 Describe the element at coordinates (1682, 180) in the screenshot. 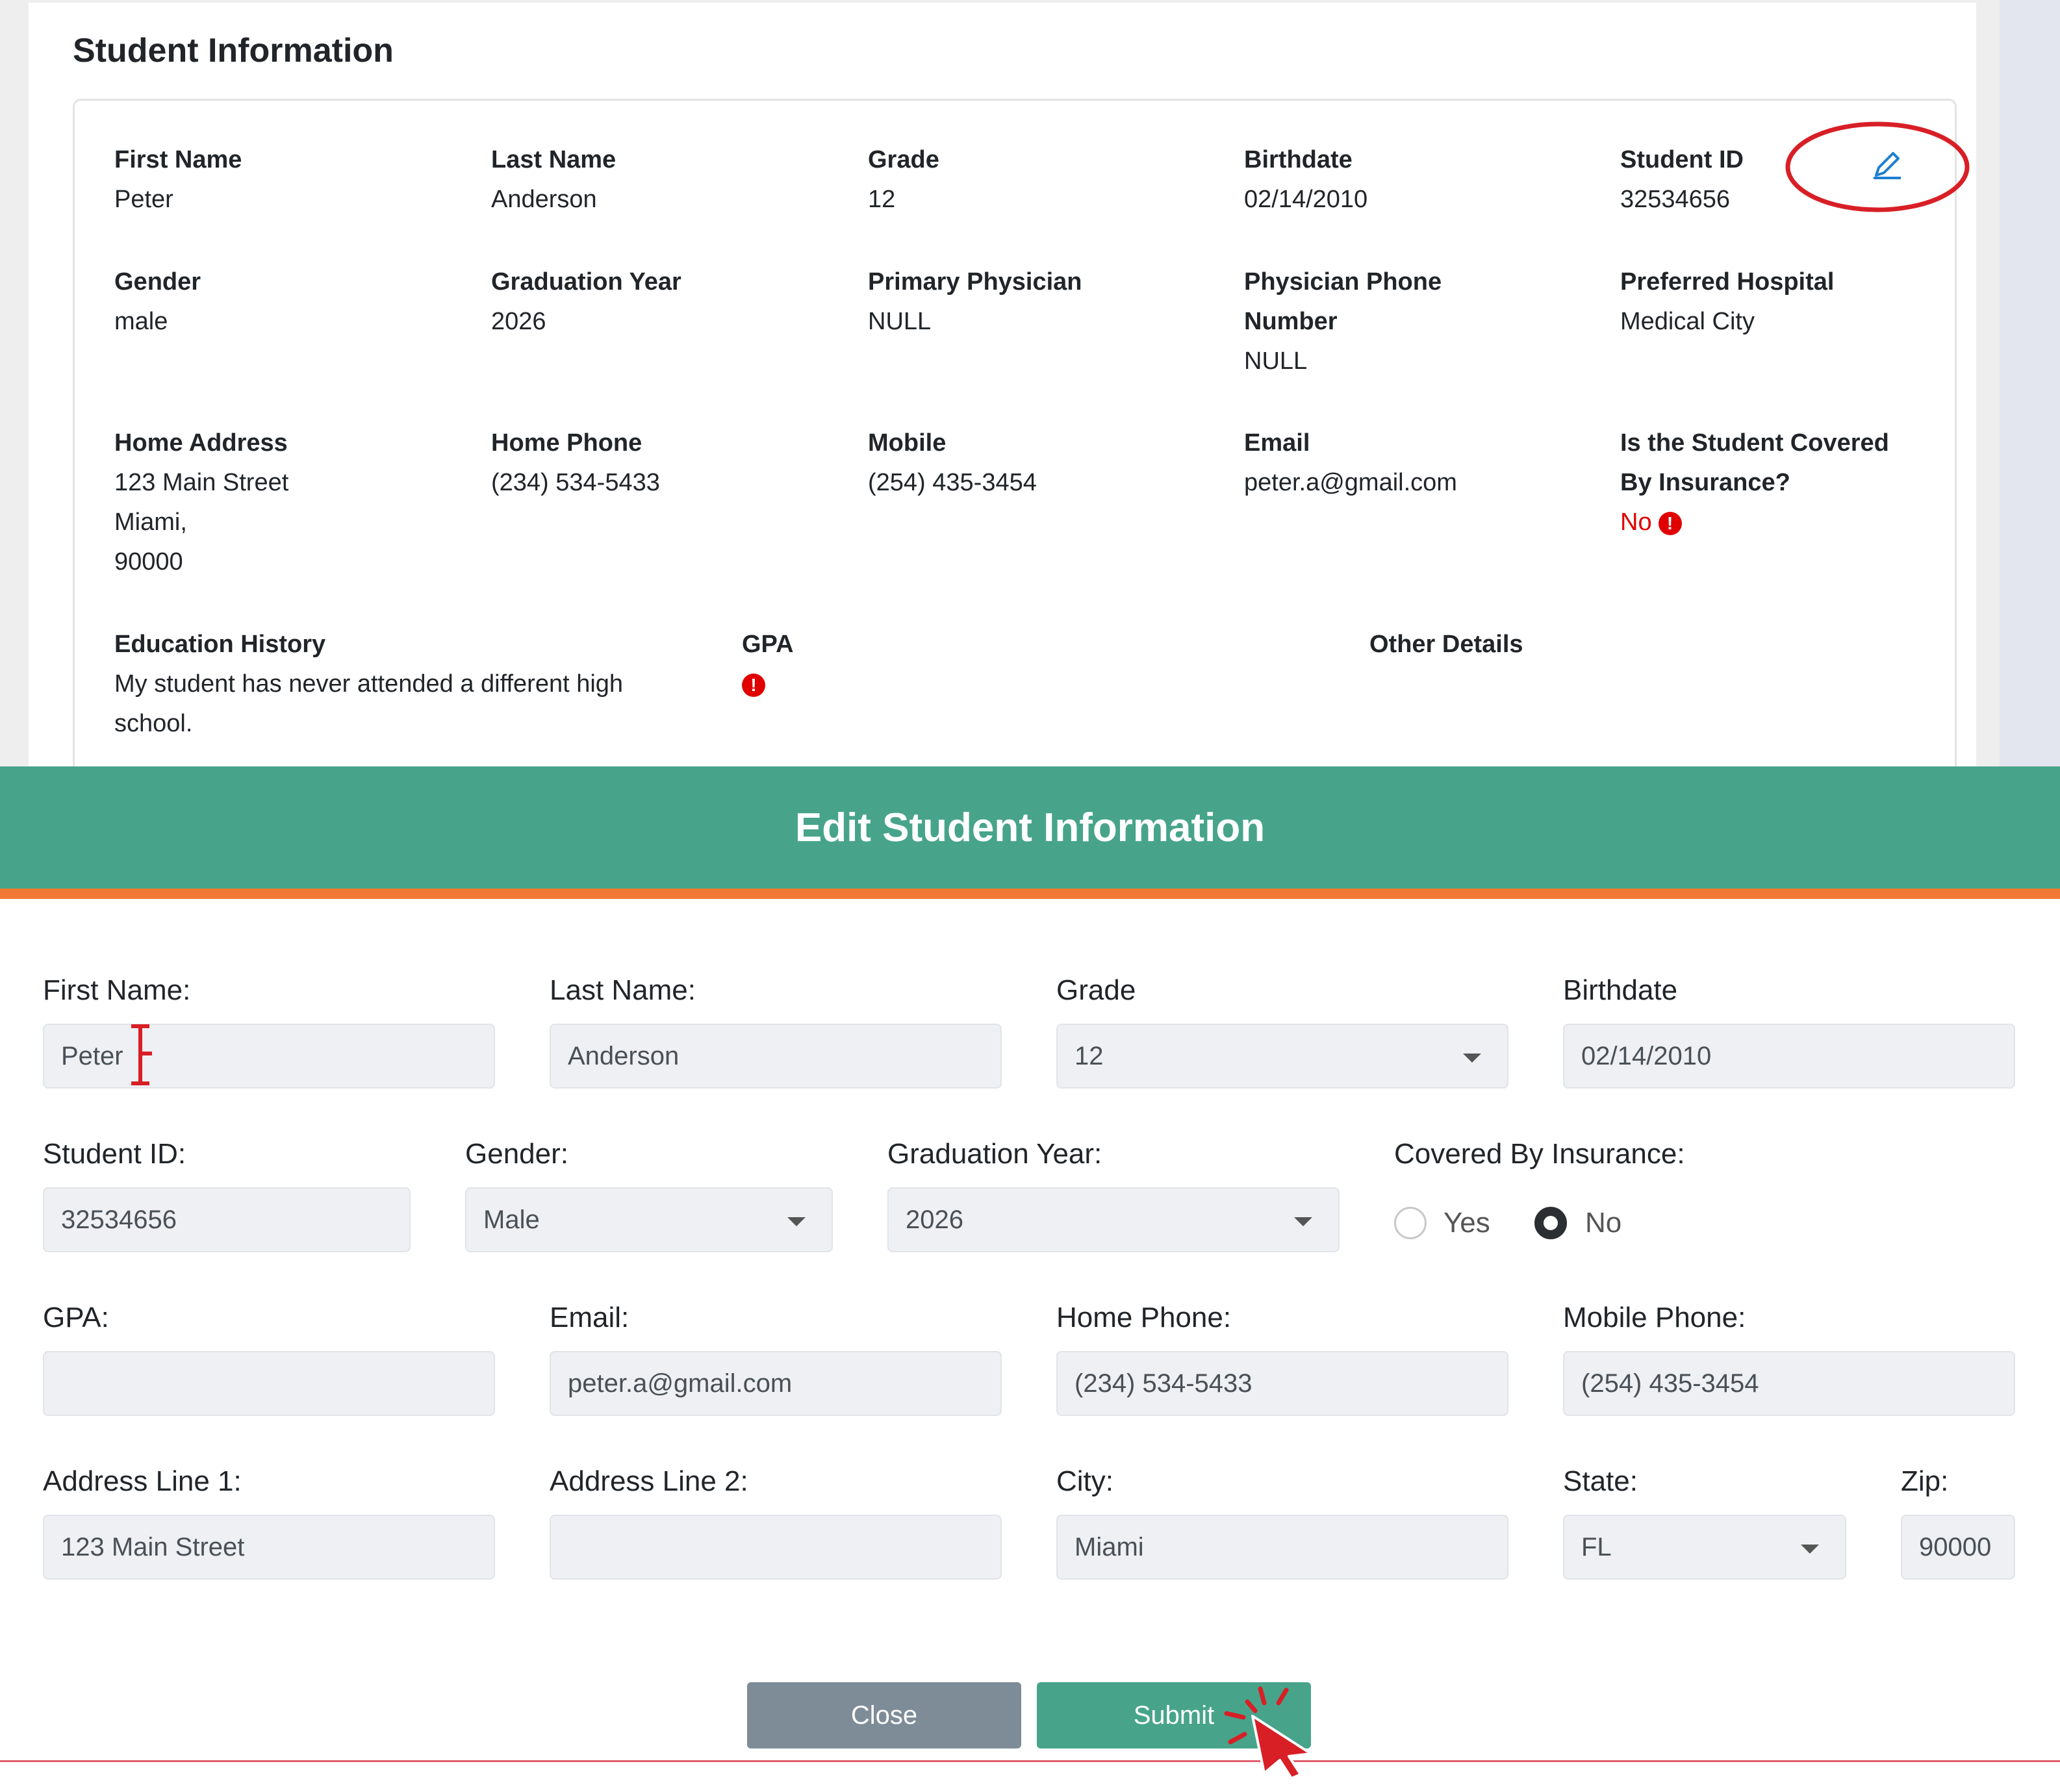

I see `info-student-id: Student ID 32534656` at that location.